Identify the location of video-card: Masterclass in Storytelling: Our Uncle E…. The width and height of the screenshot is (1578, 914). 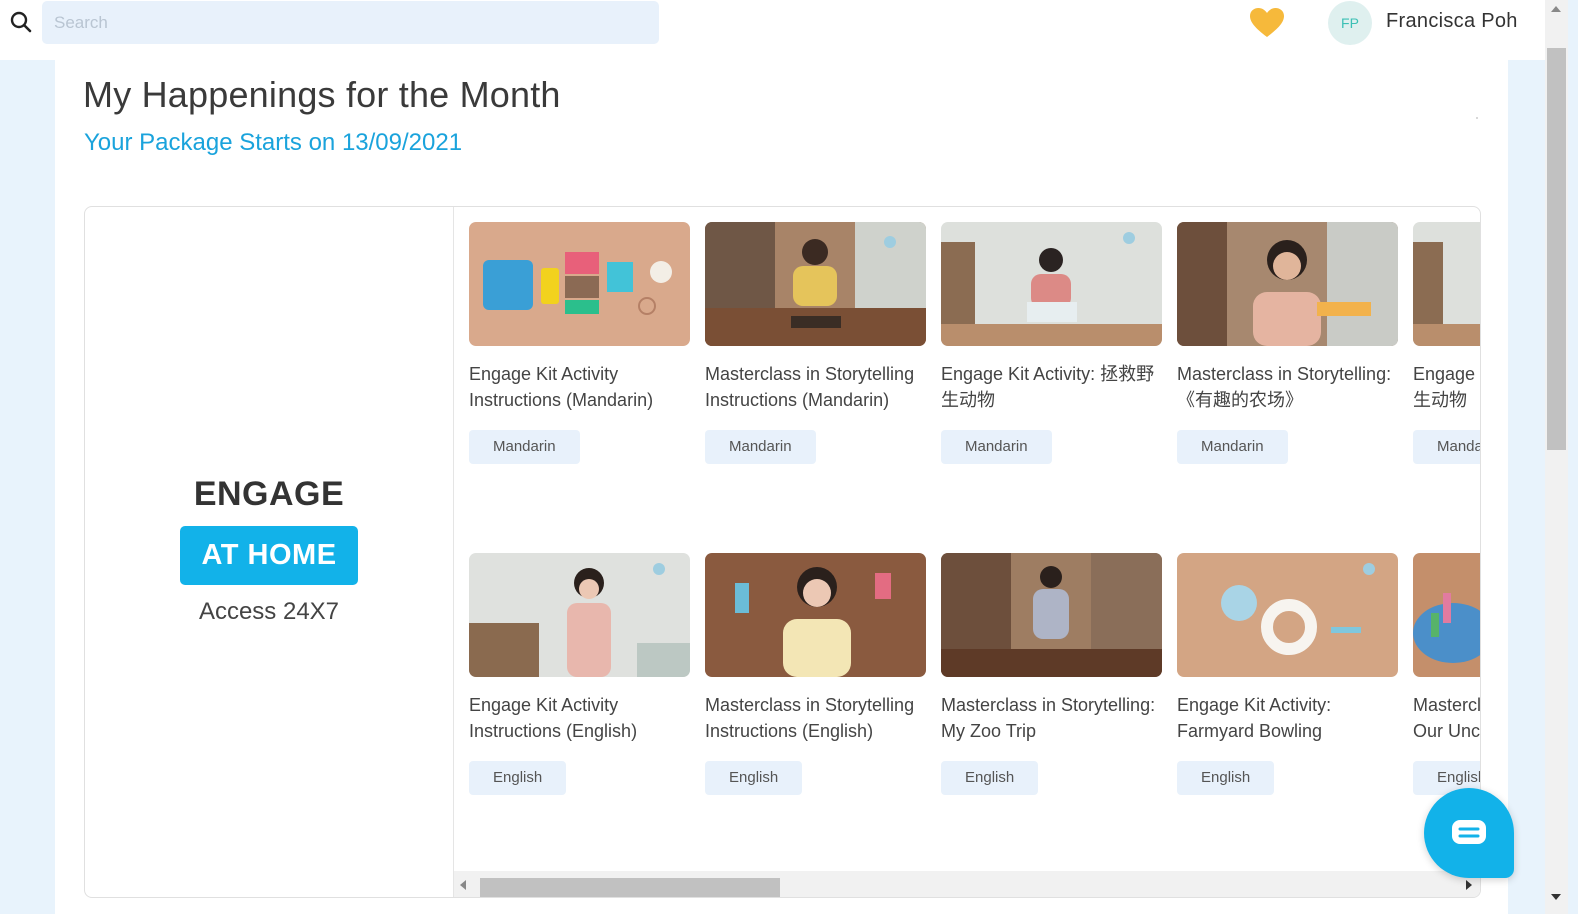
(1446, 674).